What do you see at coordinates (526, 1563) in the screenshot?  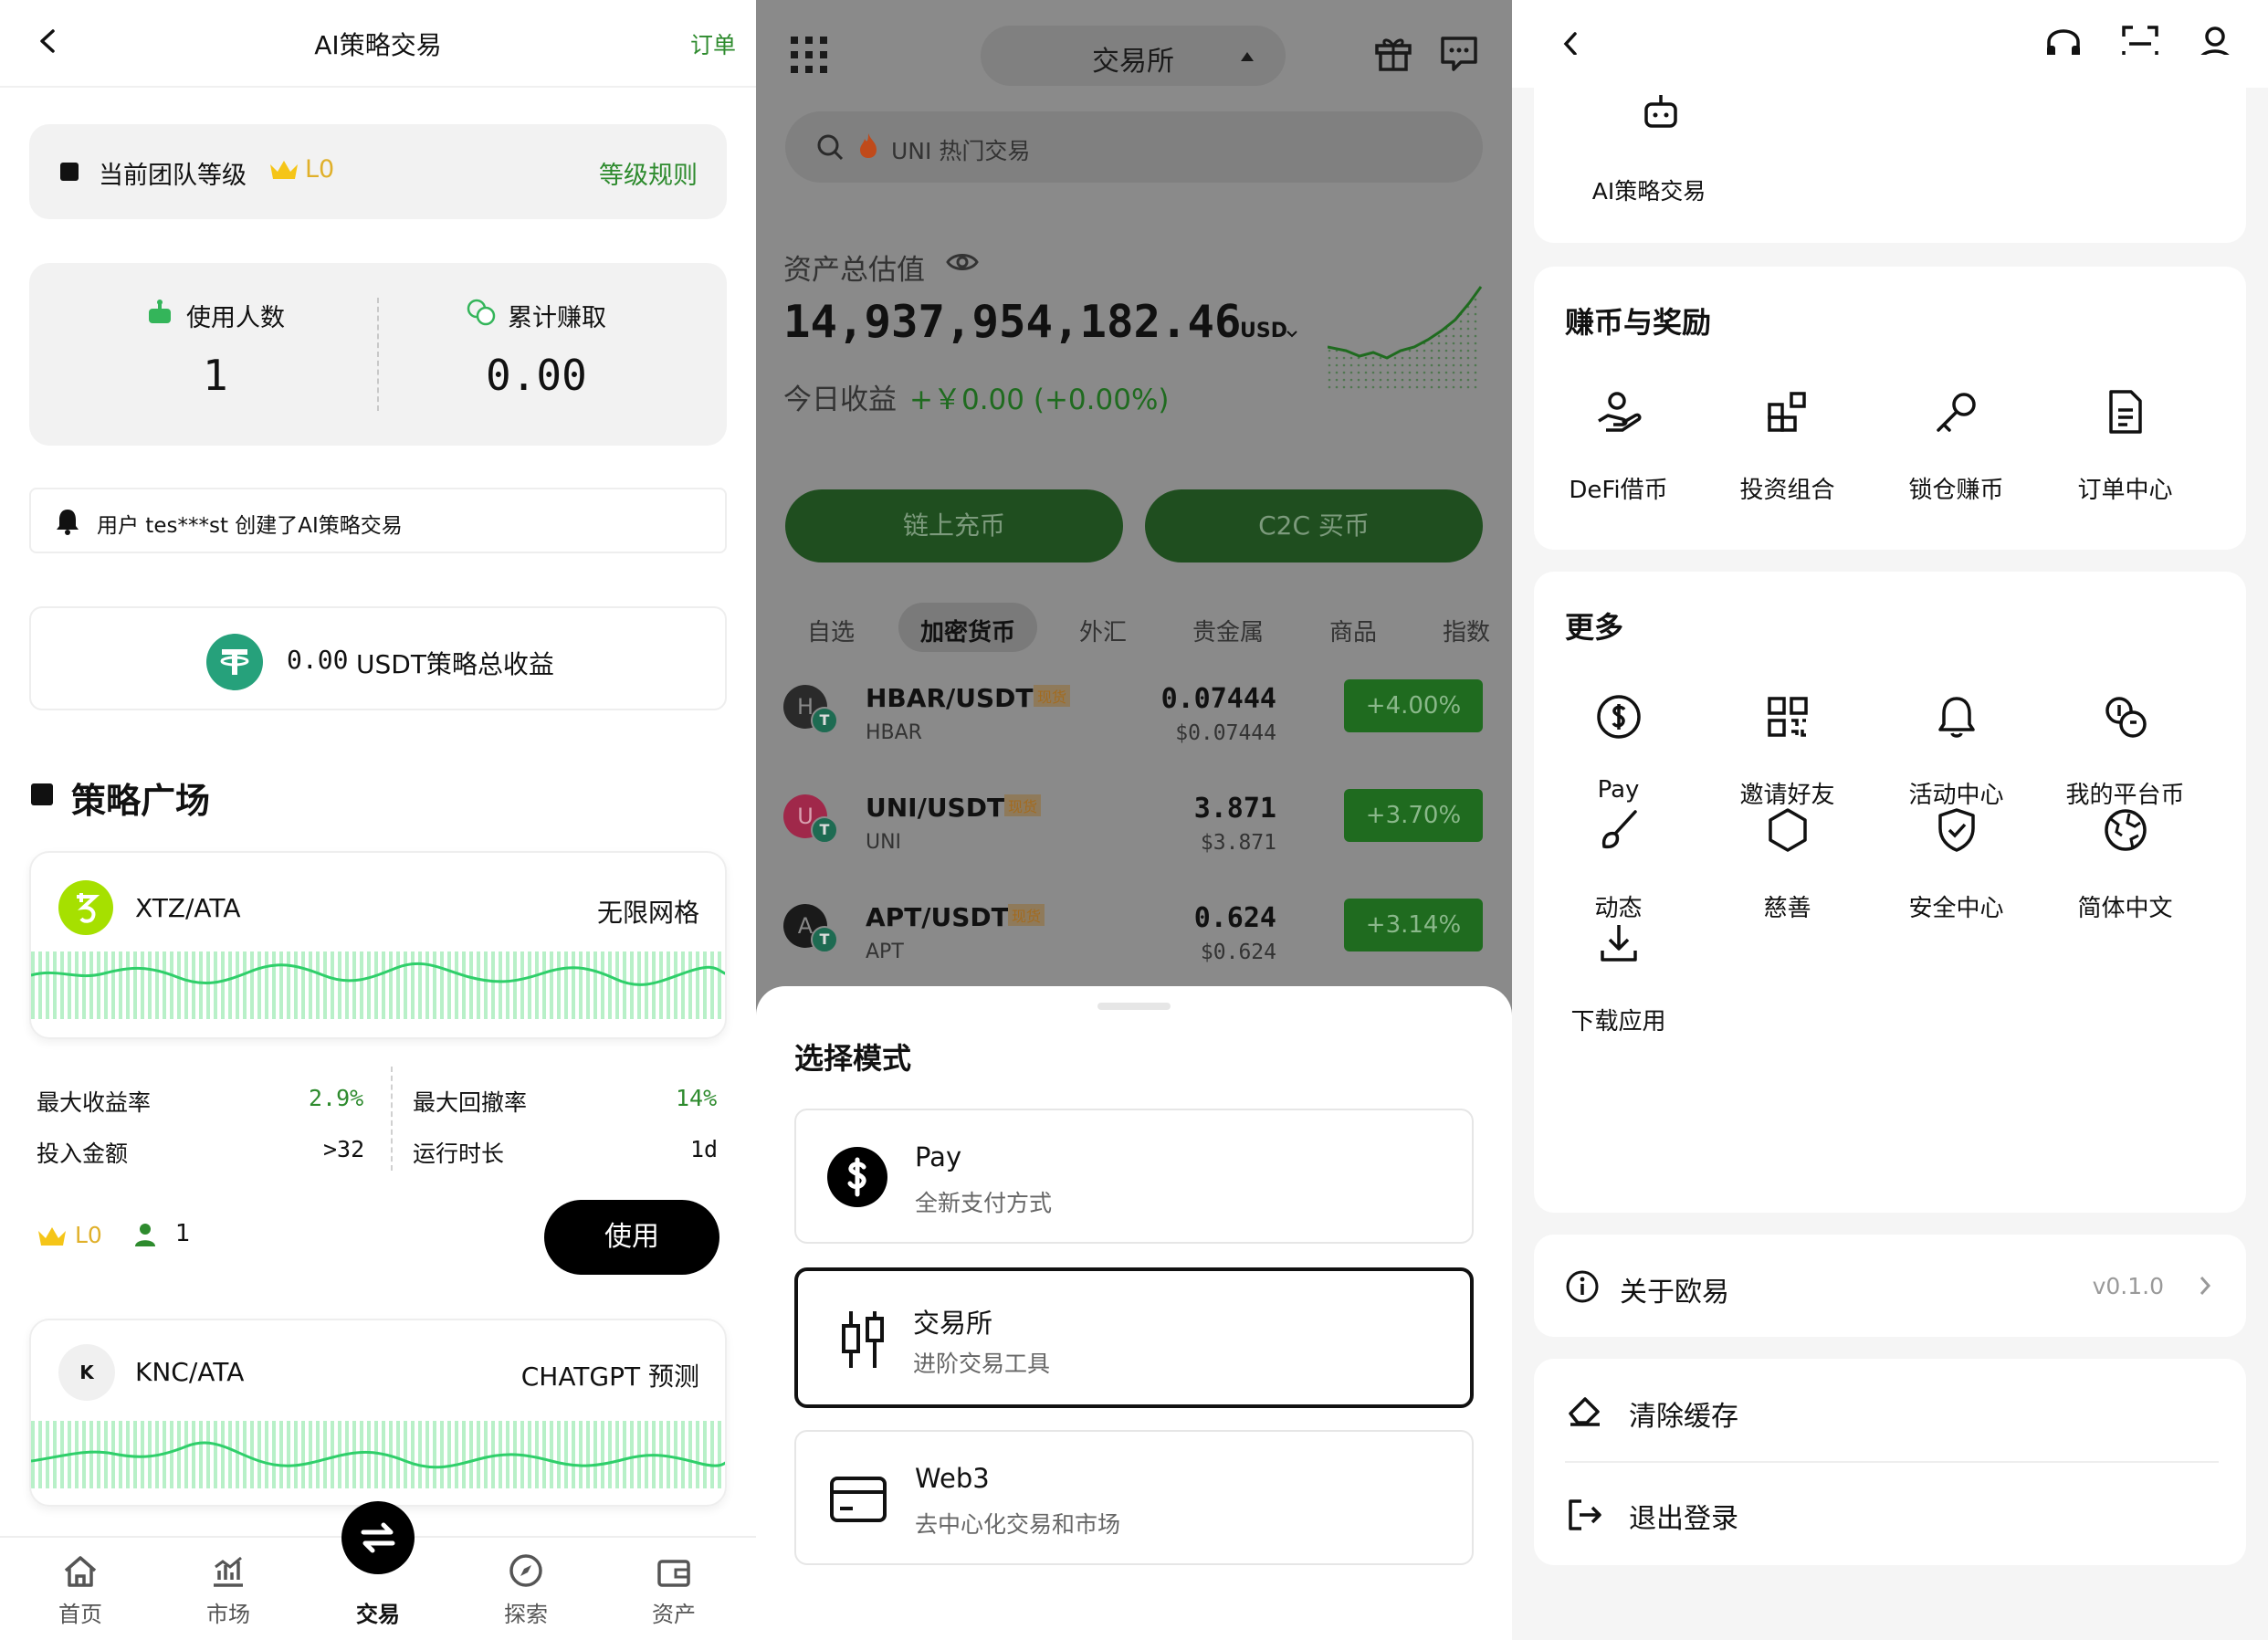 I see `compass-icon` at bounding box center [526, 1563].